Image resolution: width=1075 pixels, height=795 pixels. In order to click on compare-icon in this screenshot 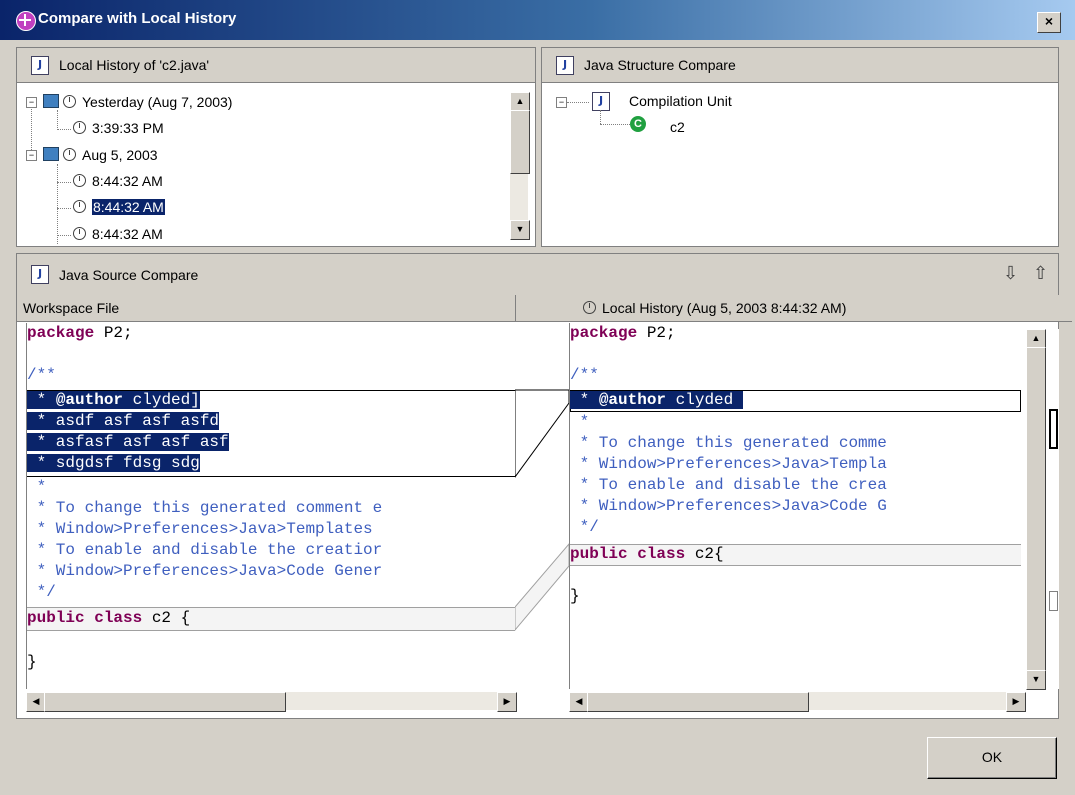, I will do `click(26, 21)`.